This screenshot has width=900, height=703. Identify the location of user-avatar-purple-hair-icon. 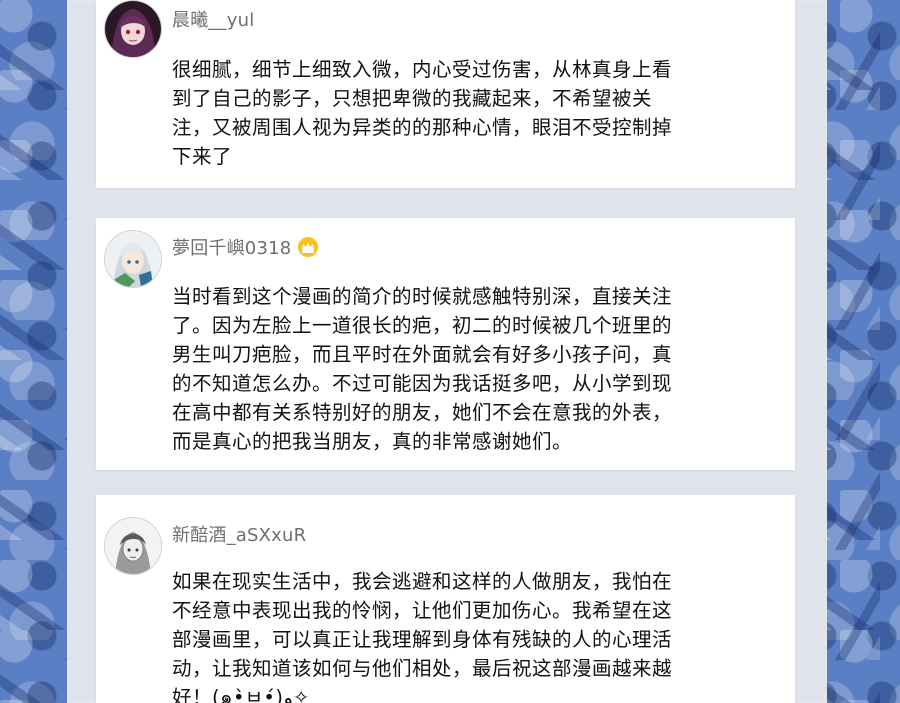
(133, 29).